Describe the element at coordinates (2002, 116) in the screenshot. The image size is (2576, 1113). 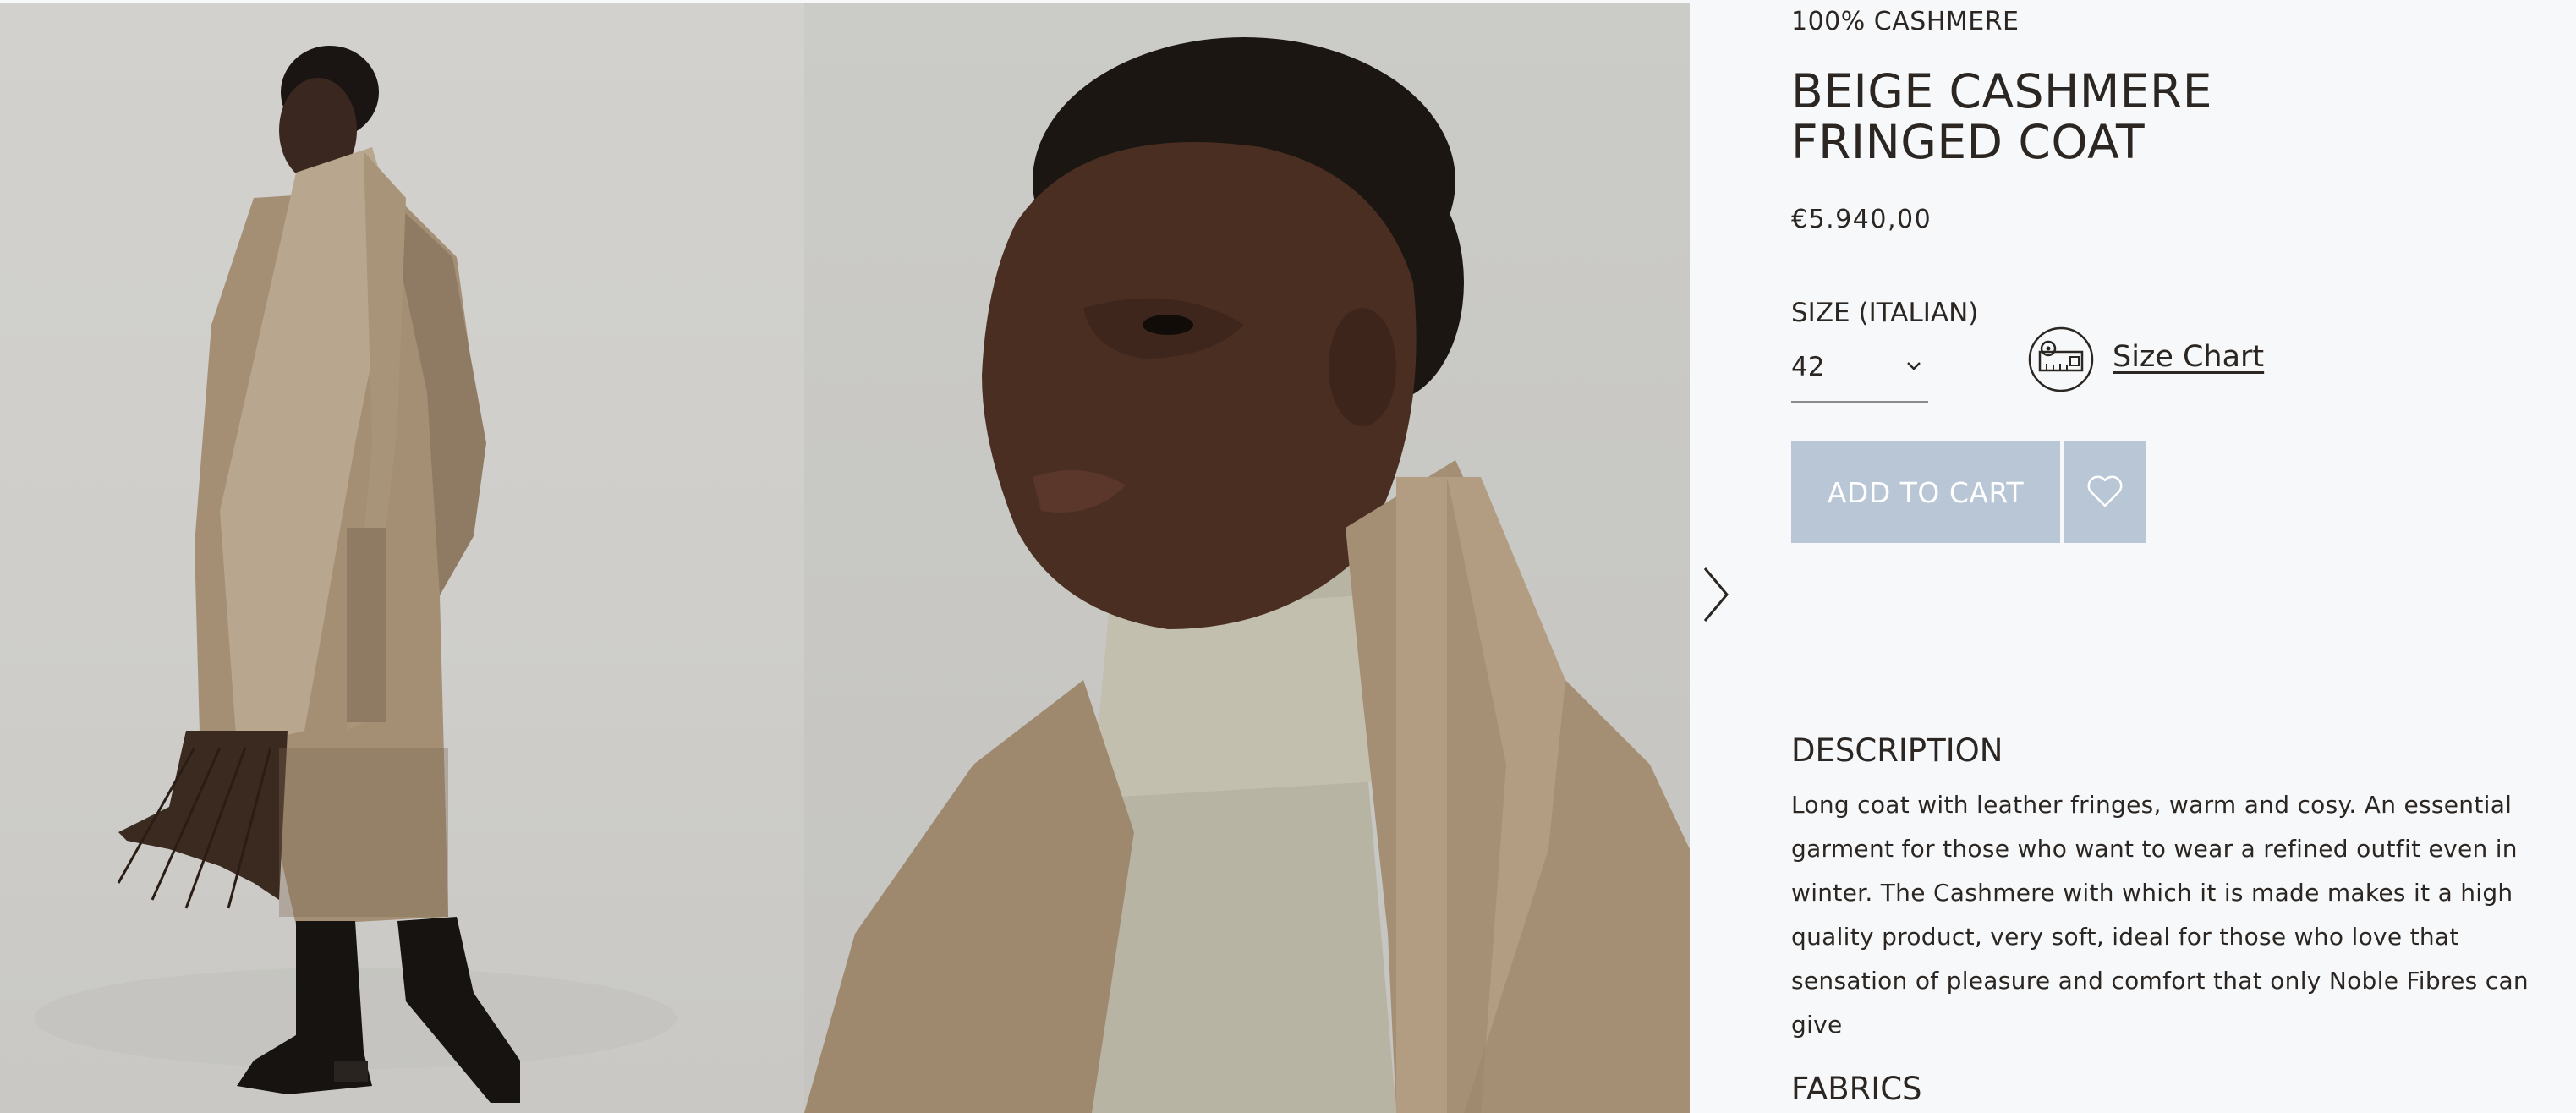
I see `product-title: BEIGE CASHMERE FRINGED COAT` at that location.